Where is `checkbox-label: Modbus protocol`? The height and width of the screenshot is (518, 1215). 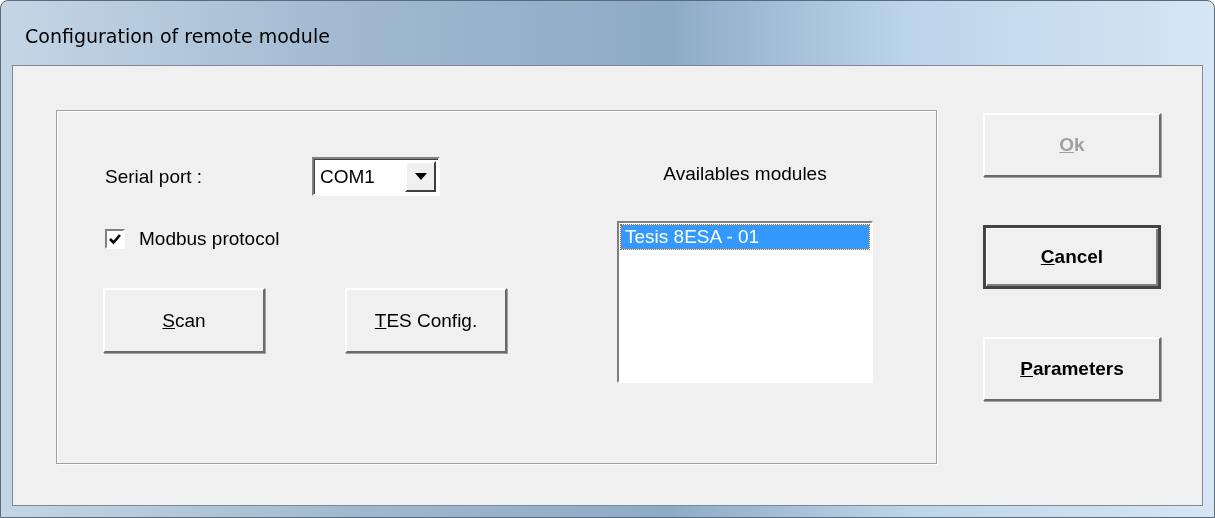 checkbox-label: Modbus protocol is located at coordinates (209, 239).